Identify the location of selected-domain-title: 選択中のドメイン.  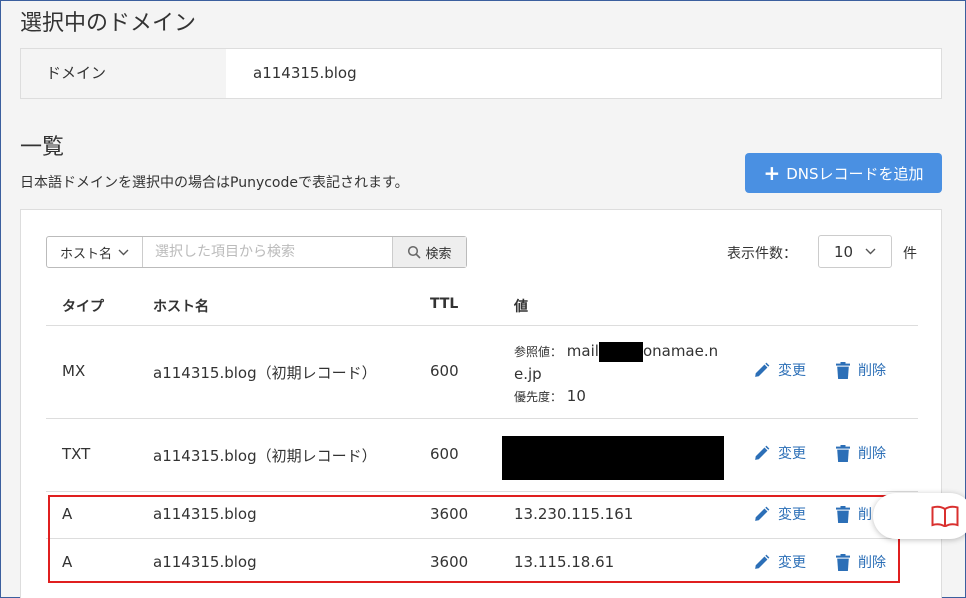
(108, 23).